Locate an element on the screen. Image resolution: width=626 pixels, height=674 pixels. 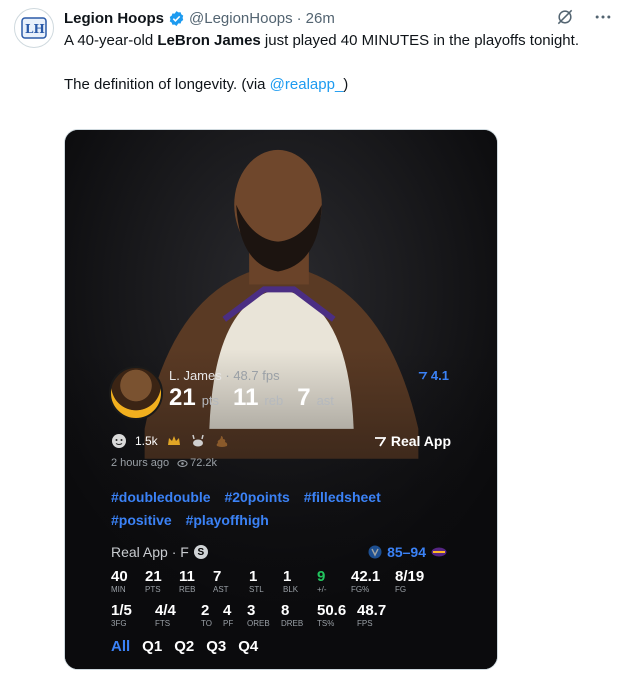
real-app-logo-icon is located at coordinates (380, 442).